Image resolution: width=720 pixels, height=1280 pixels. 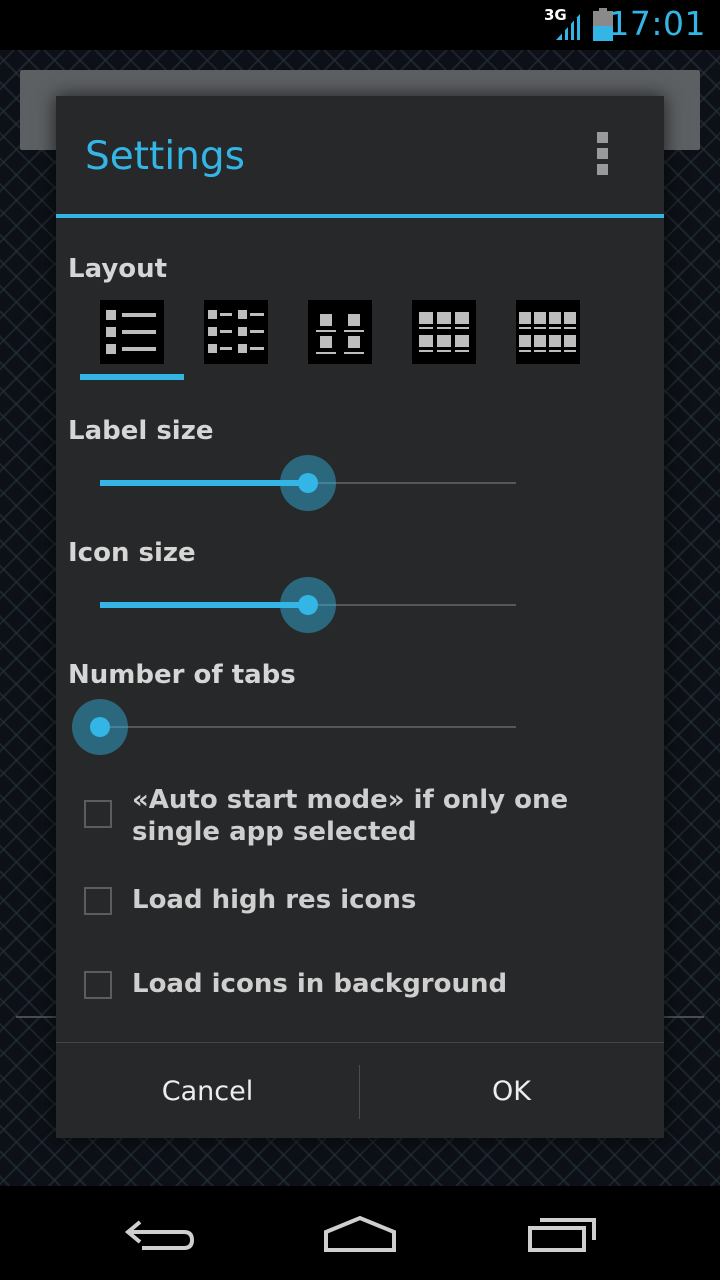 I want to click on back-button, so click(x=160, y=1234).